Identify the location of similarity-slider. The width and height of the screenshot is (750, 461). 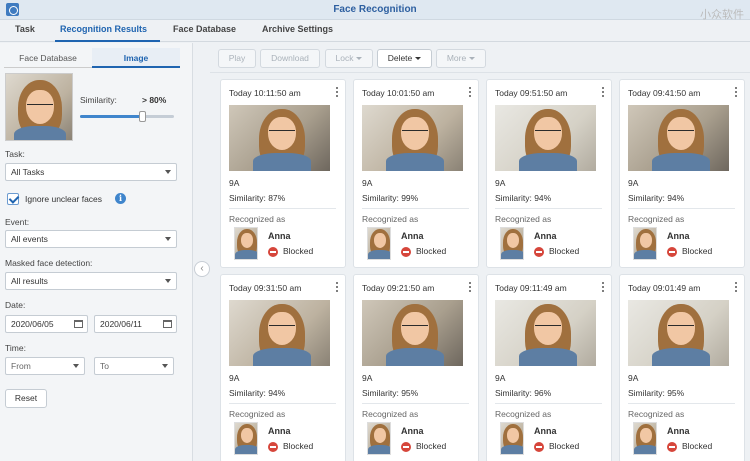
(127, 116).